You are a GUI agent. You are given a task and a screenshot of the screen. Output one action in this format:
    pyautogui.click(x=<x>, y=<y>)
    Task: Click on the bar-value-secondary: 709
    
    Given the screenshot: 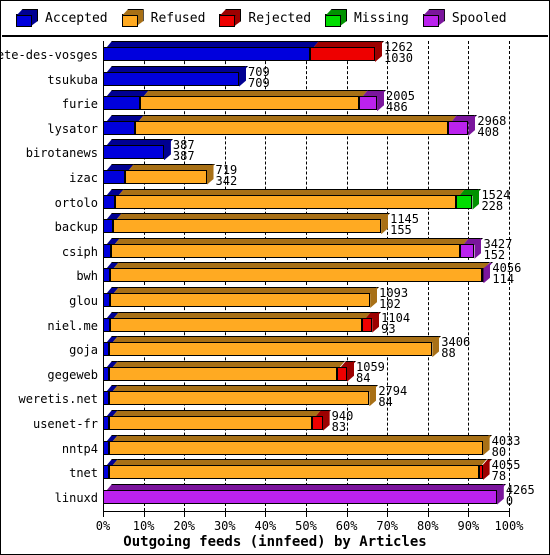 What is the action you would take?
    pyautogui.click(x=259, y=82)
    